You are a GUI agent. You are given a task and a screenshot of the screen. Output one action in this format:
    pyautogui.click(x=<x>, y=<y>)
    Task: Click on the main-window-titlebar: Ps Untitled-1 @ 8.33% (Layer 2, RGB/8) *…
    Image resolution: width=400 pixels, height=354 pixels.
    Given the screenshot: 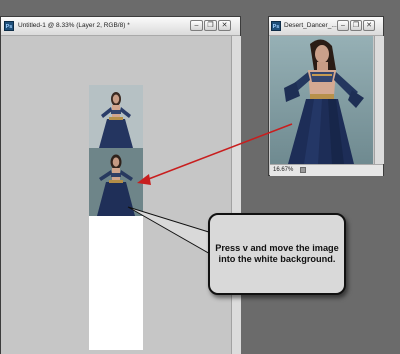 What is the action you would take?
    pyautogui.click(x=120, y=26)
    